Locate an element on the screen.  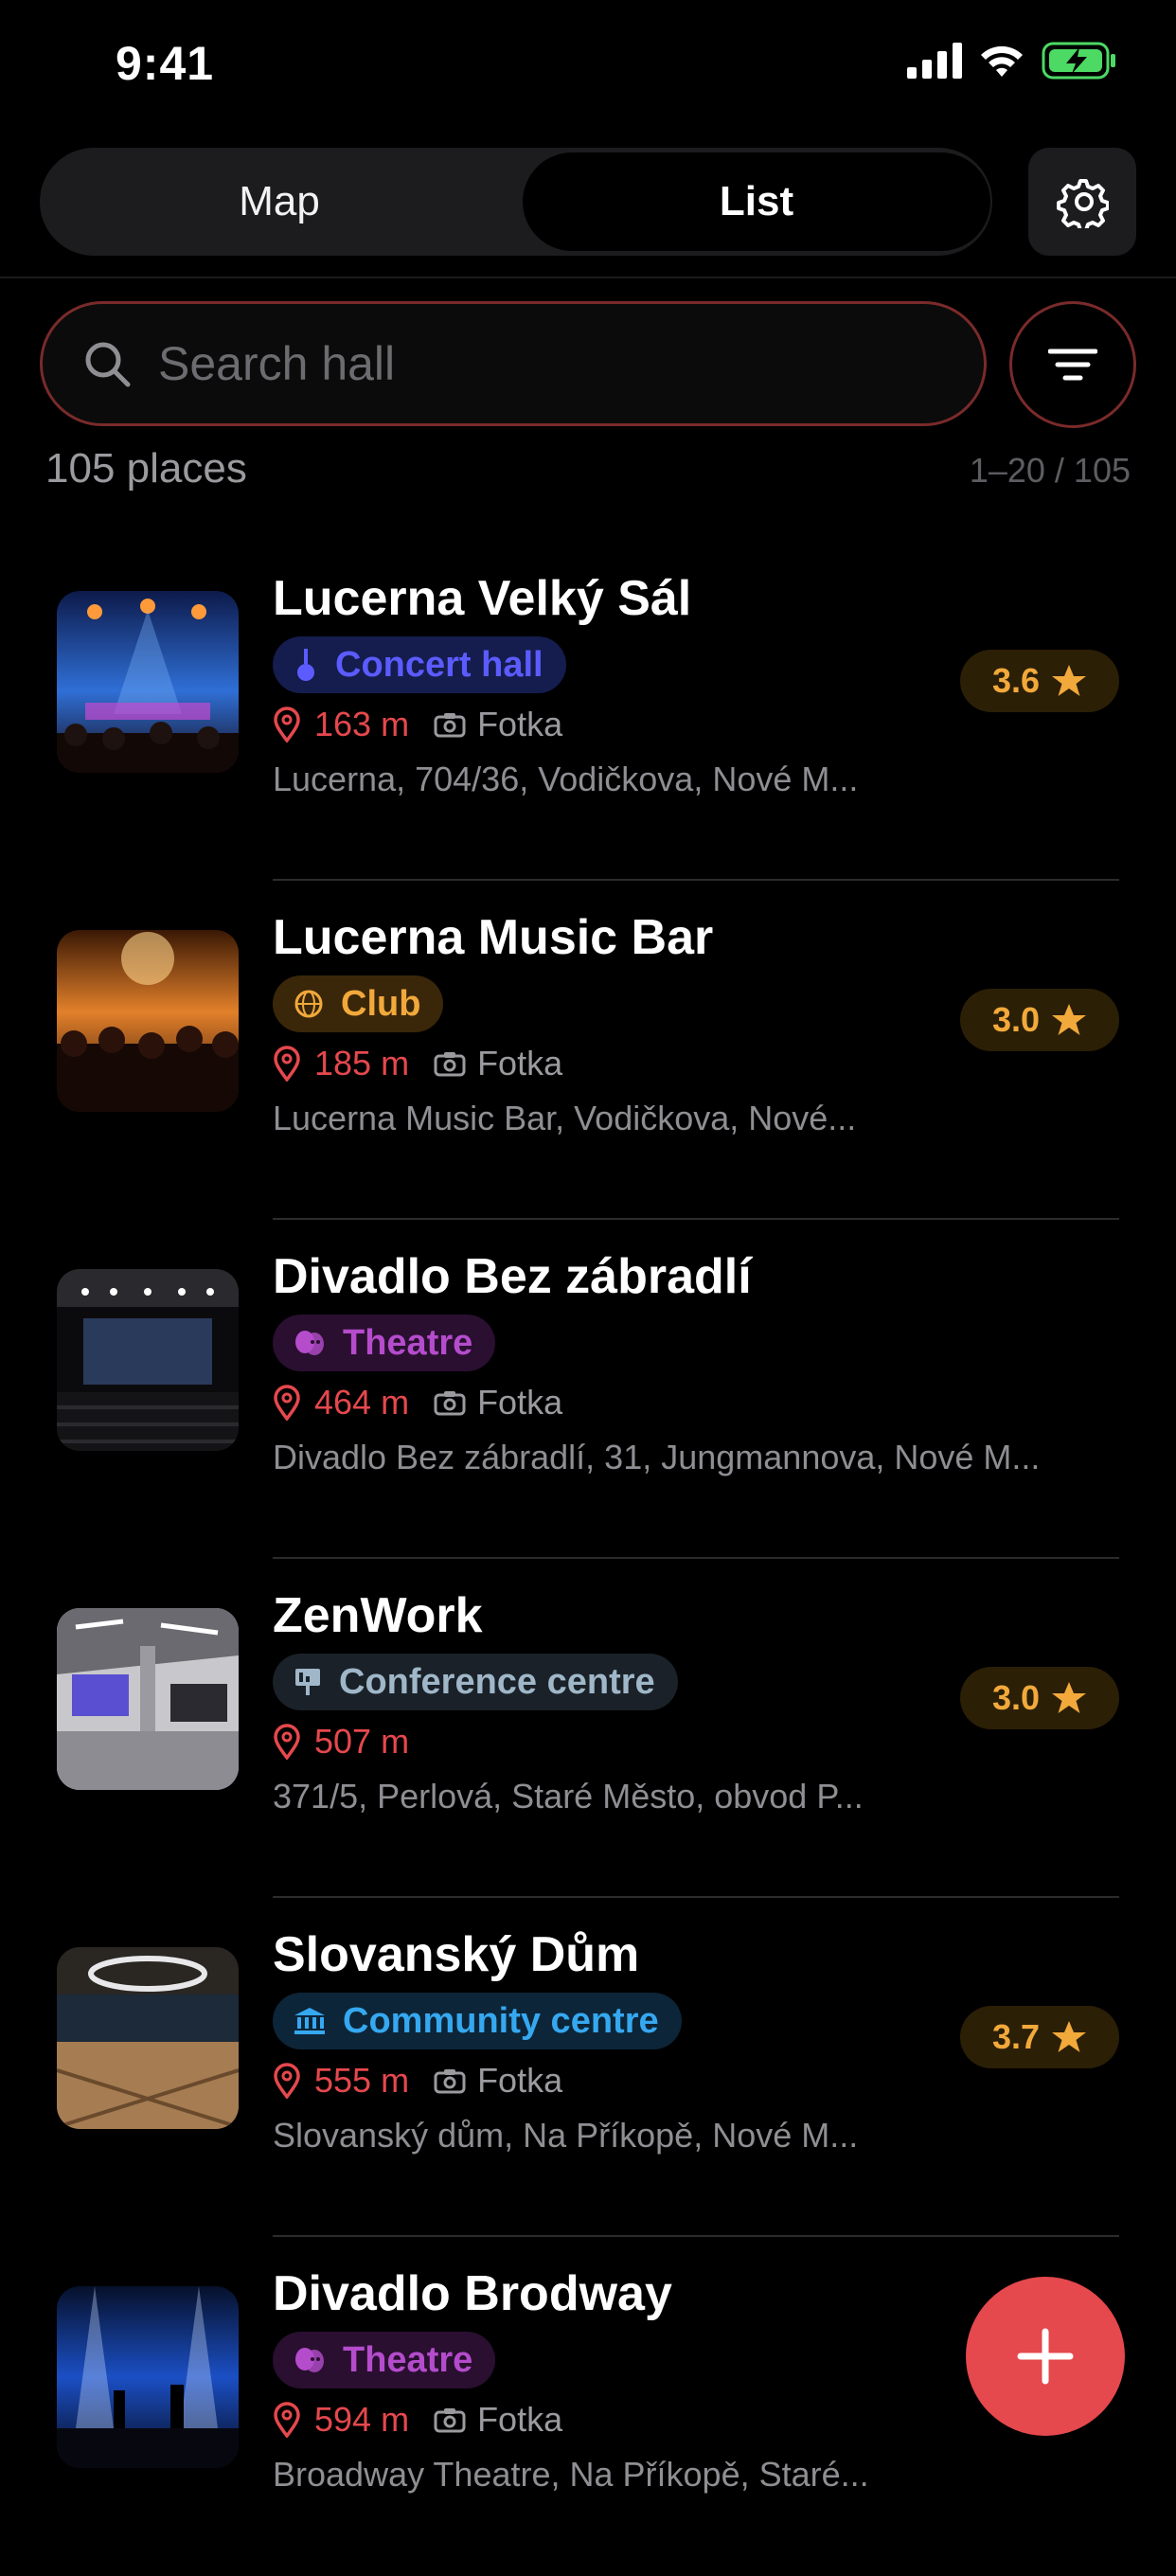
guitar-icon is located at coordinates (306, 665).